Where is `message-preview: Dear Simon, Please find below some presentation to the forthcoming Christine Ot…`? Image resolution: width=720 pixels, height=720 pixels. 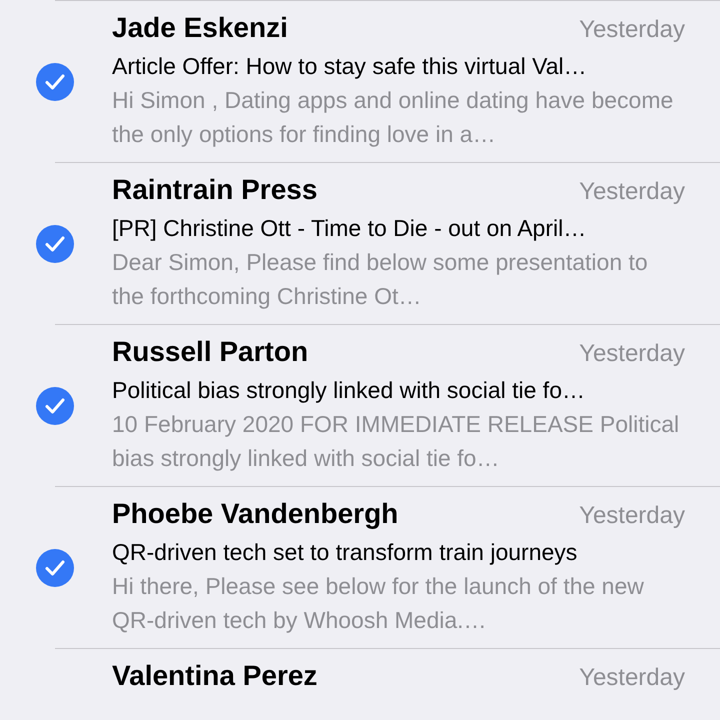 message-preview: Dear Simon, Please find below some presentation to the forthcoming Christine Ot… is located at coordinates (380, 279).